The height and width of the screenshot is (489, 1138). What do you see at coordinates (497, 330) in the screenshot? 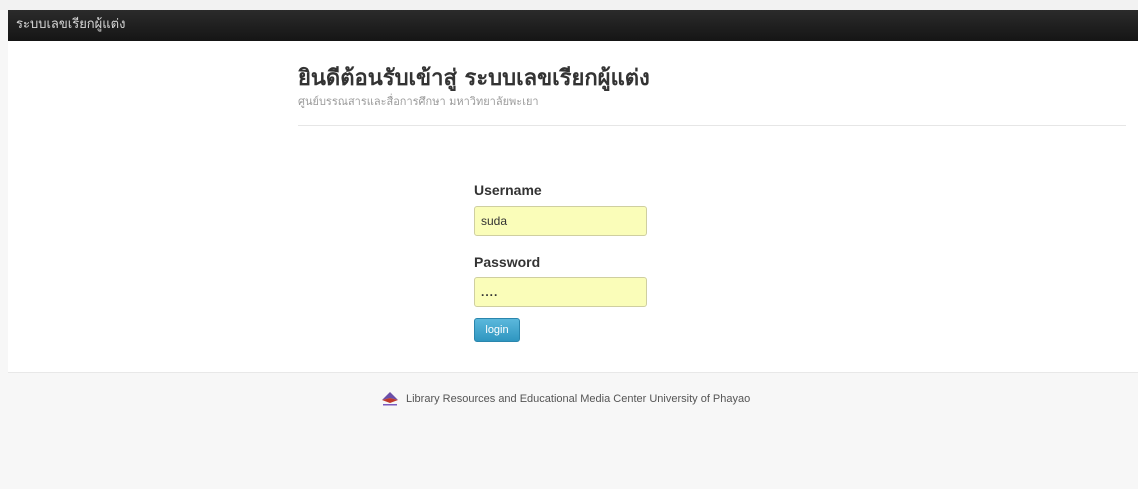
I see `login-button: login` at bounding box center [497, 330].